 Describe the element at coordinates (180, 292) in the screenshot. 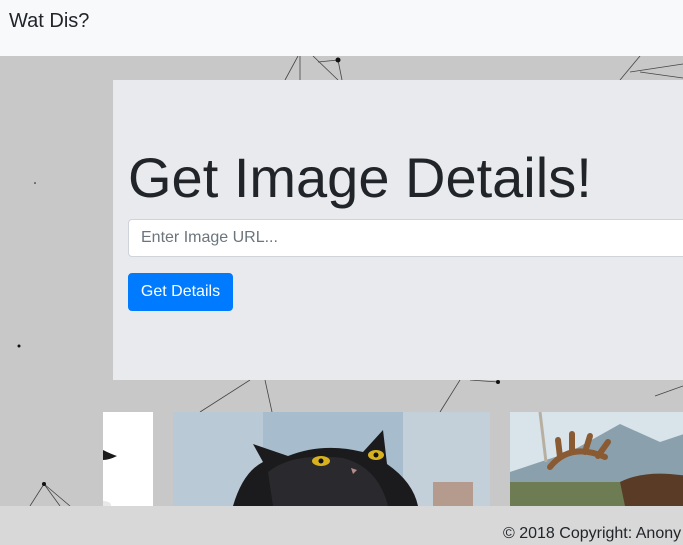

I see `get-details-button: Get Details` at that location.